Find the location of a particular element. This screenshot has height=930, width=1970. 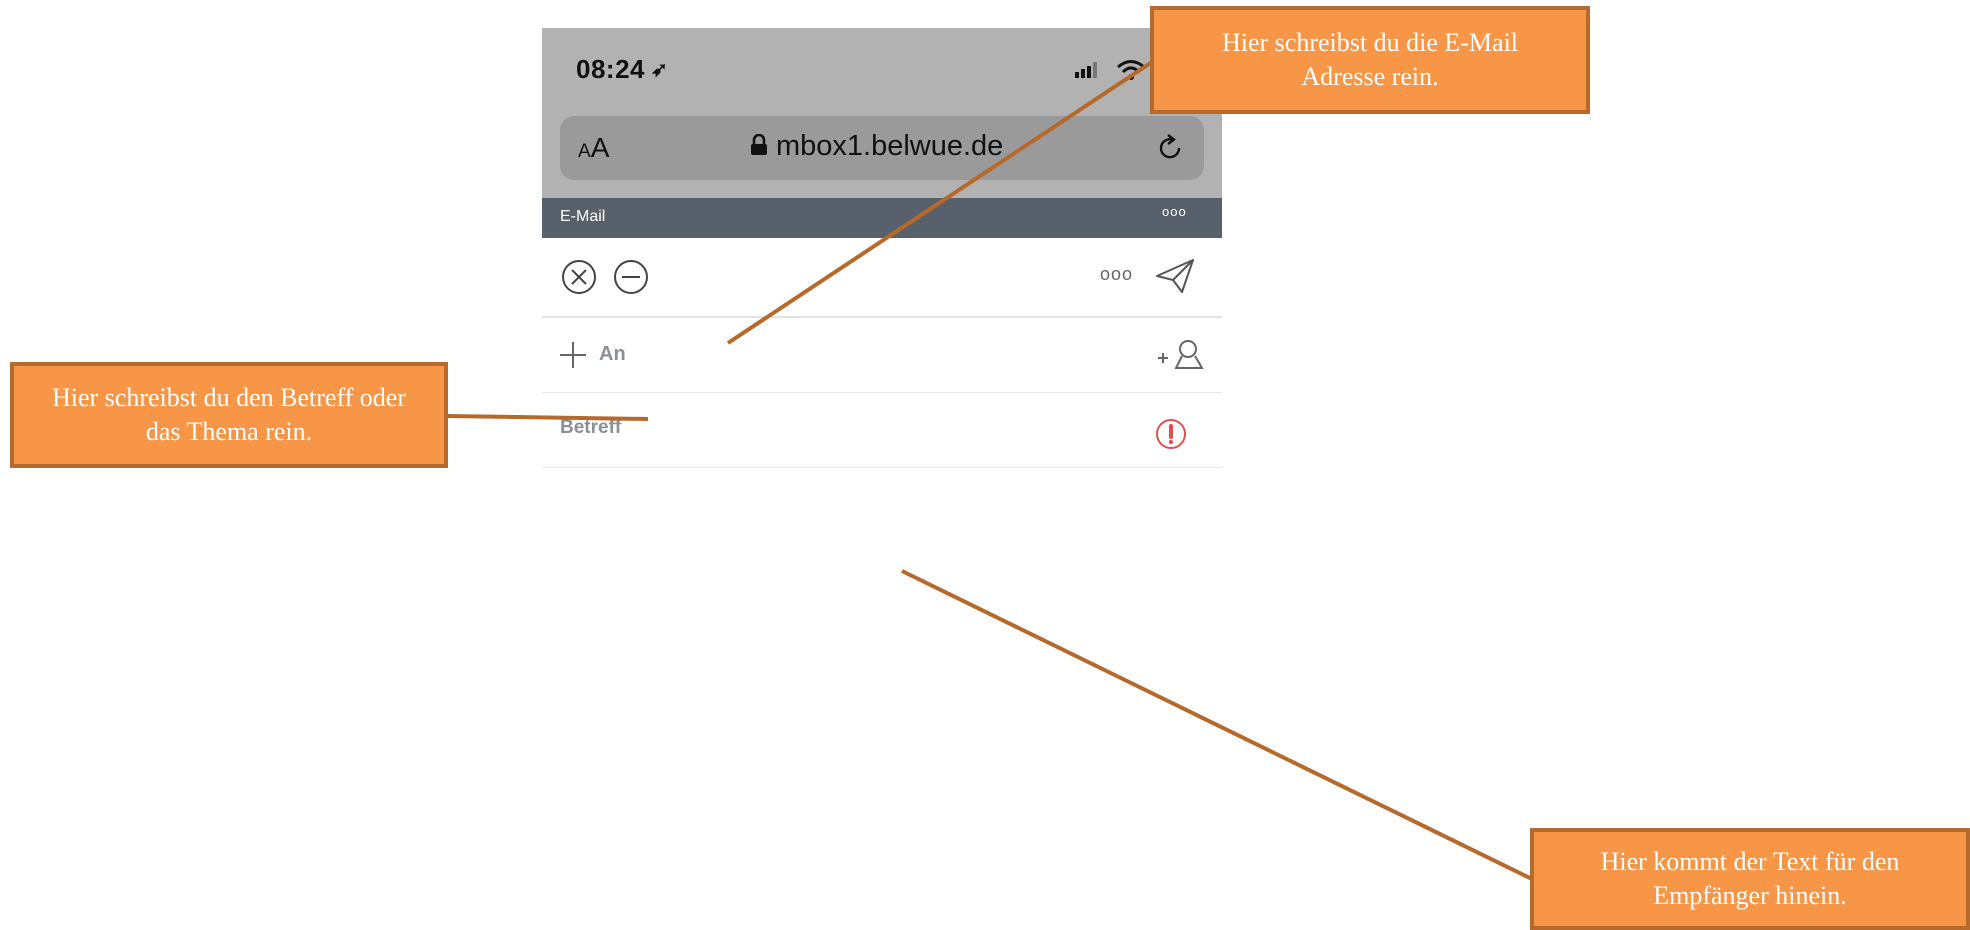

reload-icon is located at coordinates (1170, 148).